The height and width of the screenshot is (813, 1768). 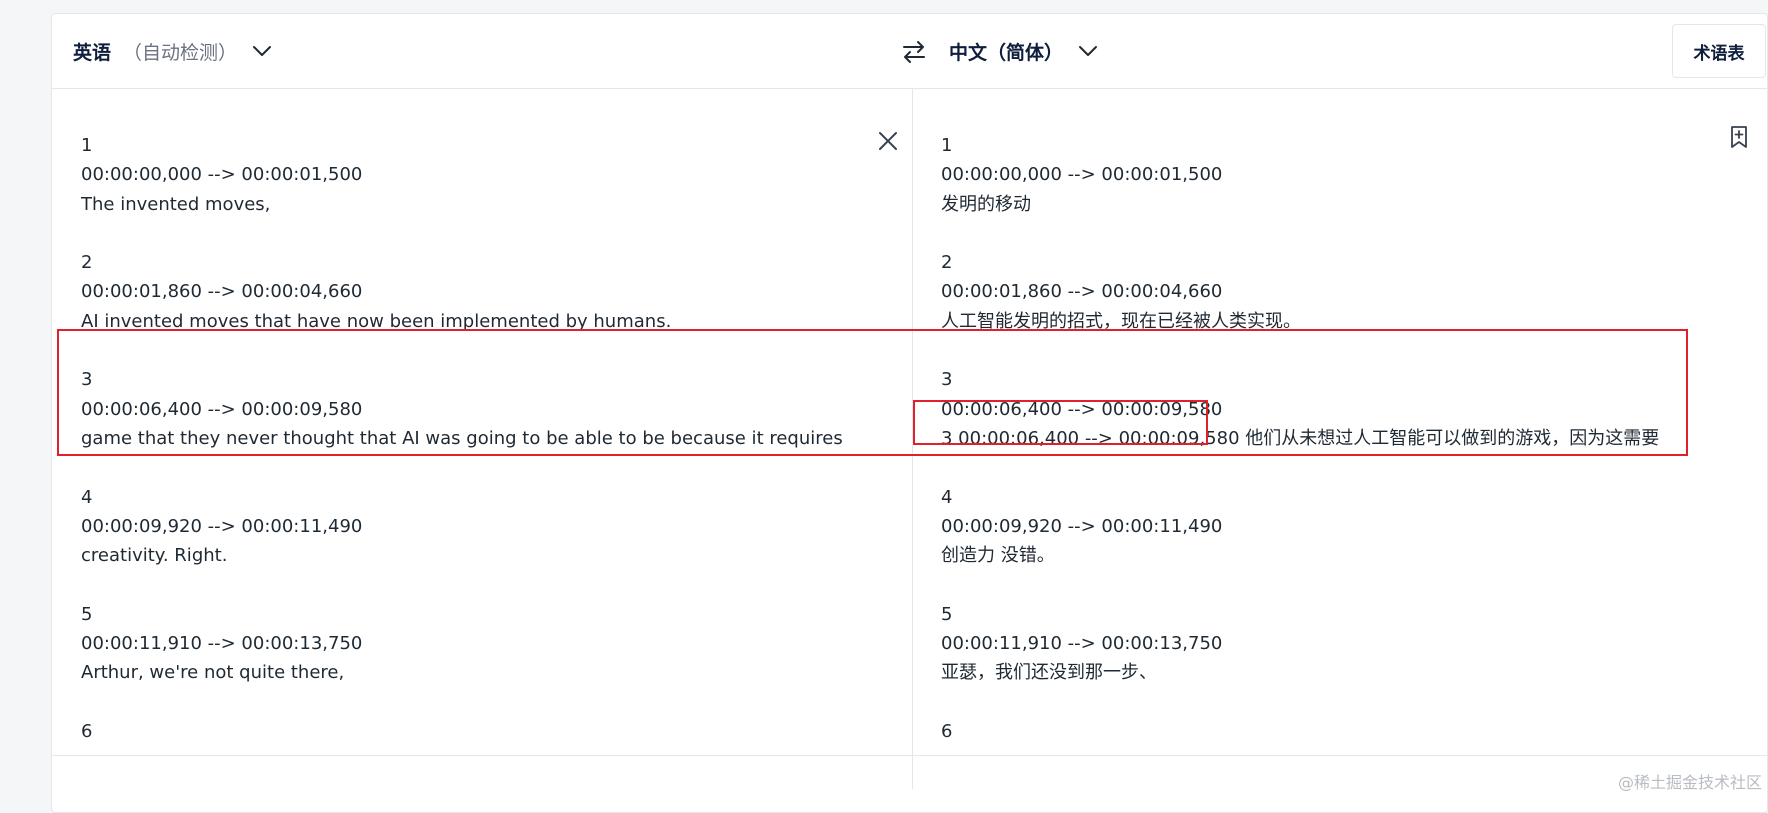 I want to click on source-line: creativity. Right., so click(x=154, y=556).